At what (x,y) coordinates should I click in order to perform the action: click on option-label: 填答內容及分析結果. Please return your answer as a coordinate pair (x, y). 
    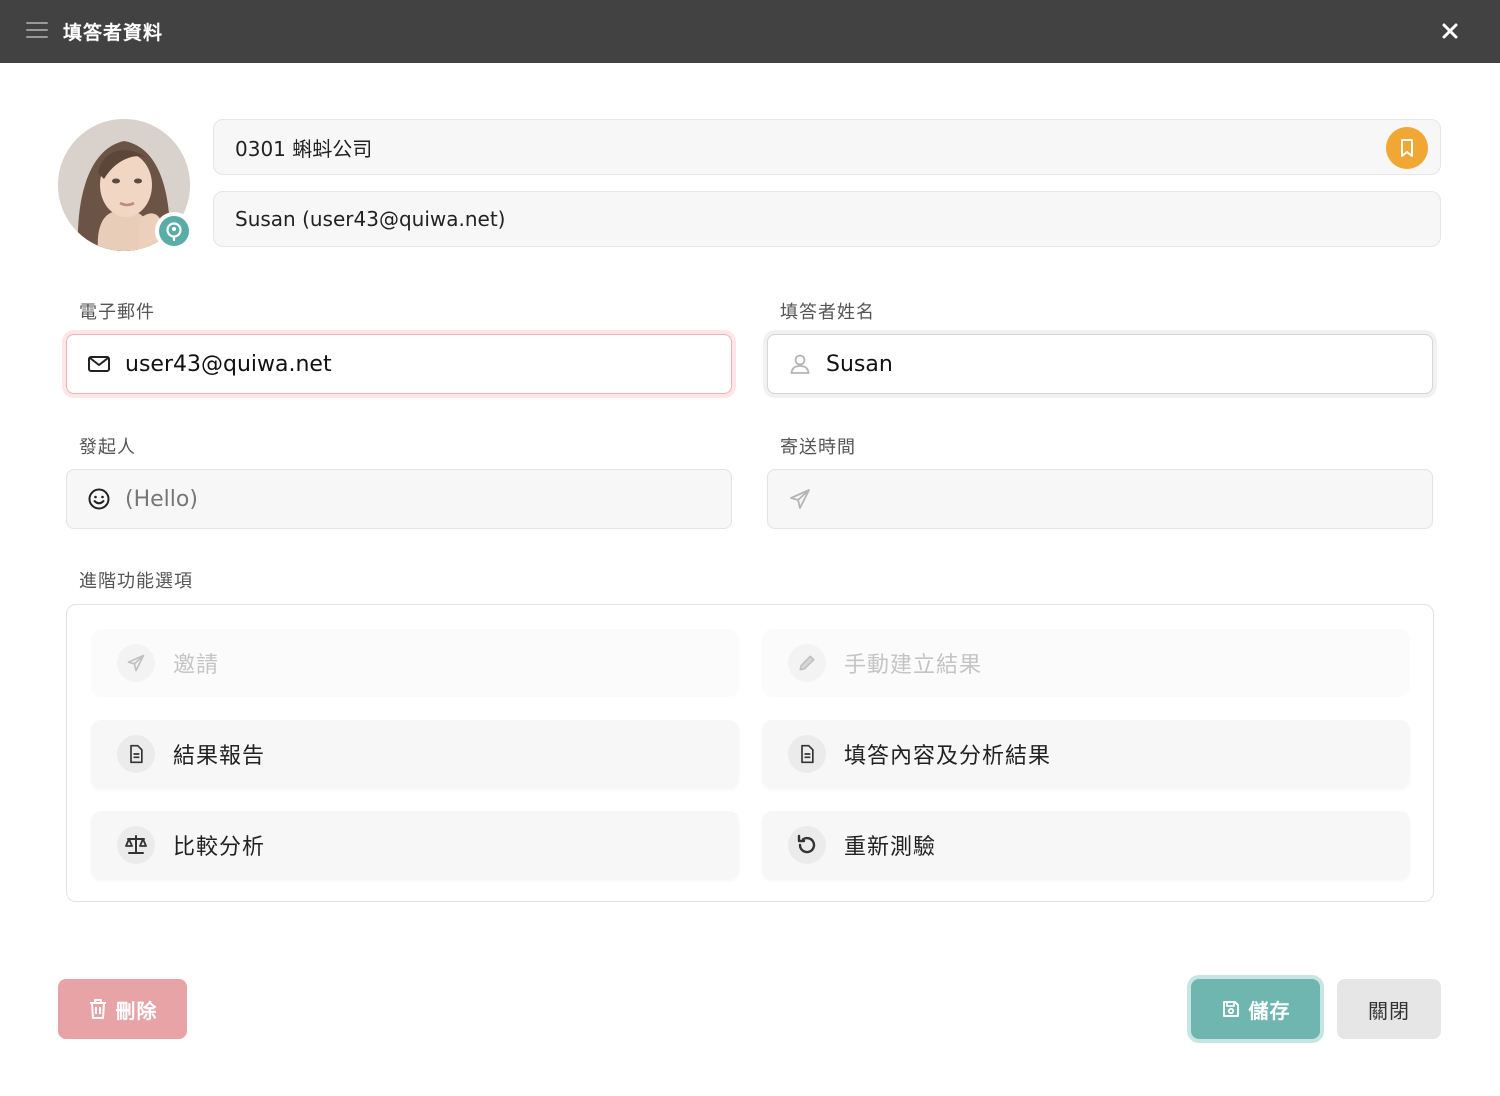
    Looking at the image, I should click on (948, 756).